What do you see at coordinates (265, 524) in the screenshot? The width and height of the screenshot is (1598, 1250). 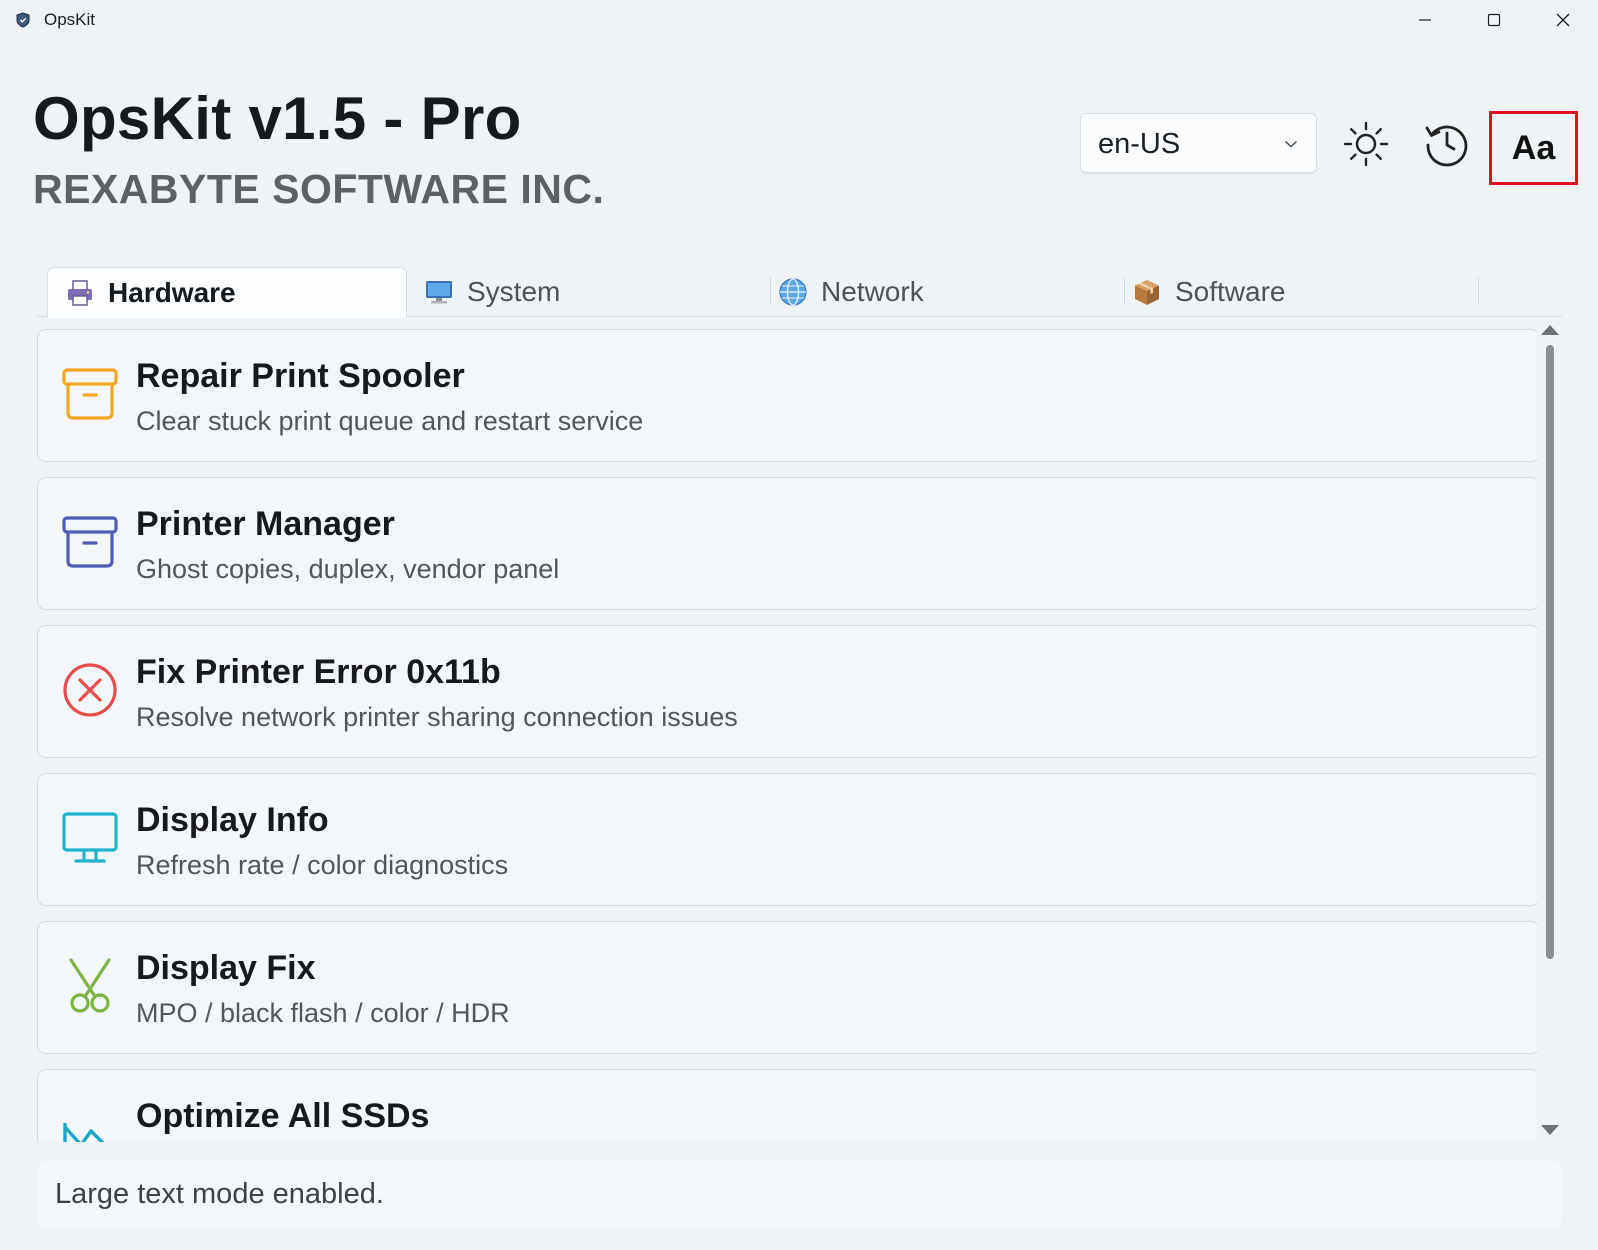 I see `tool-title: Printer Manager` at bounding box center [265, 524].